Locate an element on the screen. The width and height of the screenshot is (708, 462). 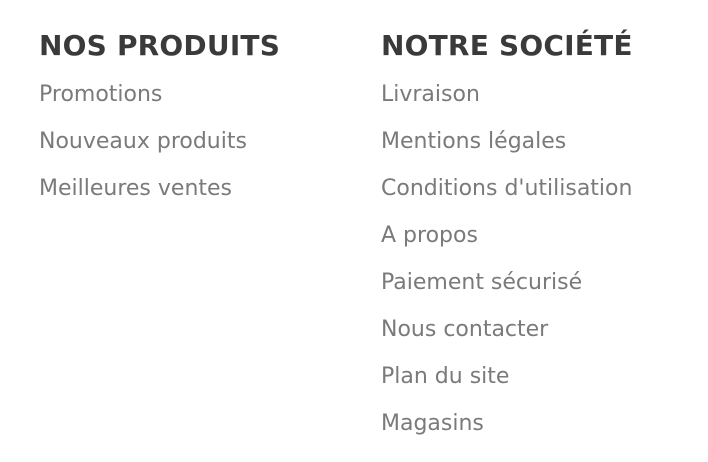
link-a-propos: A propos is located at coordinates (541, 243).